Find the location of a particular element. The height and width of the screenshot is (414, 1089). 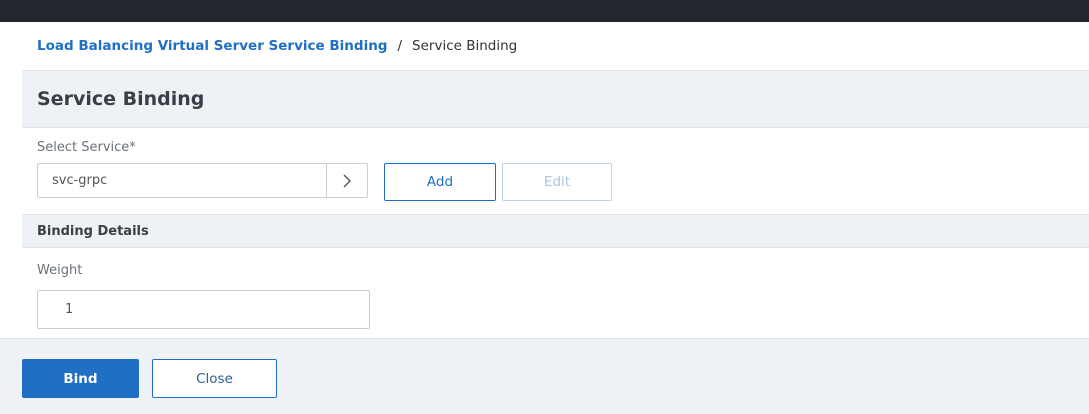

select-service-value: svc-grpc is located at coordinates (80, 180).